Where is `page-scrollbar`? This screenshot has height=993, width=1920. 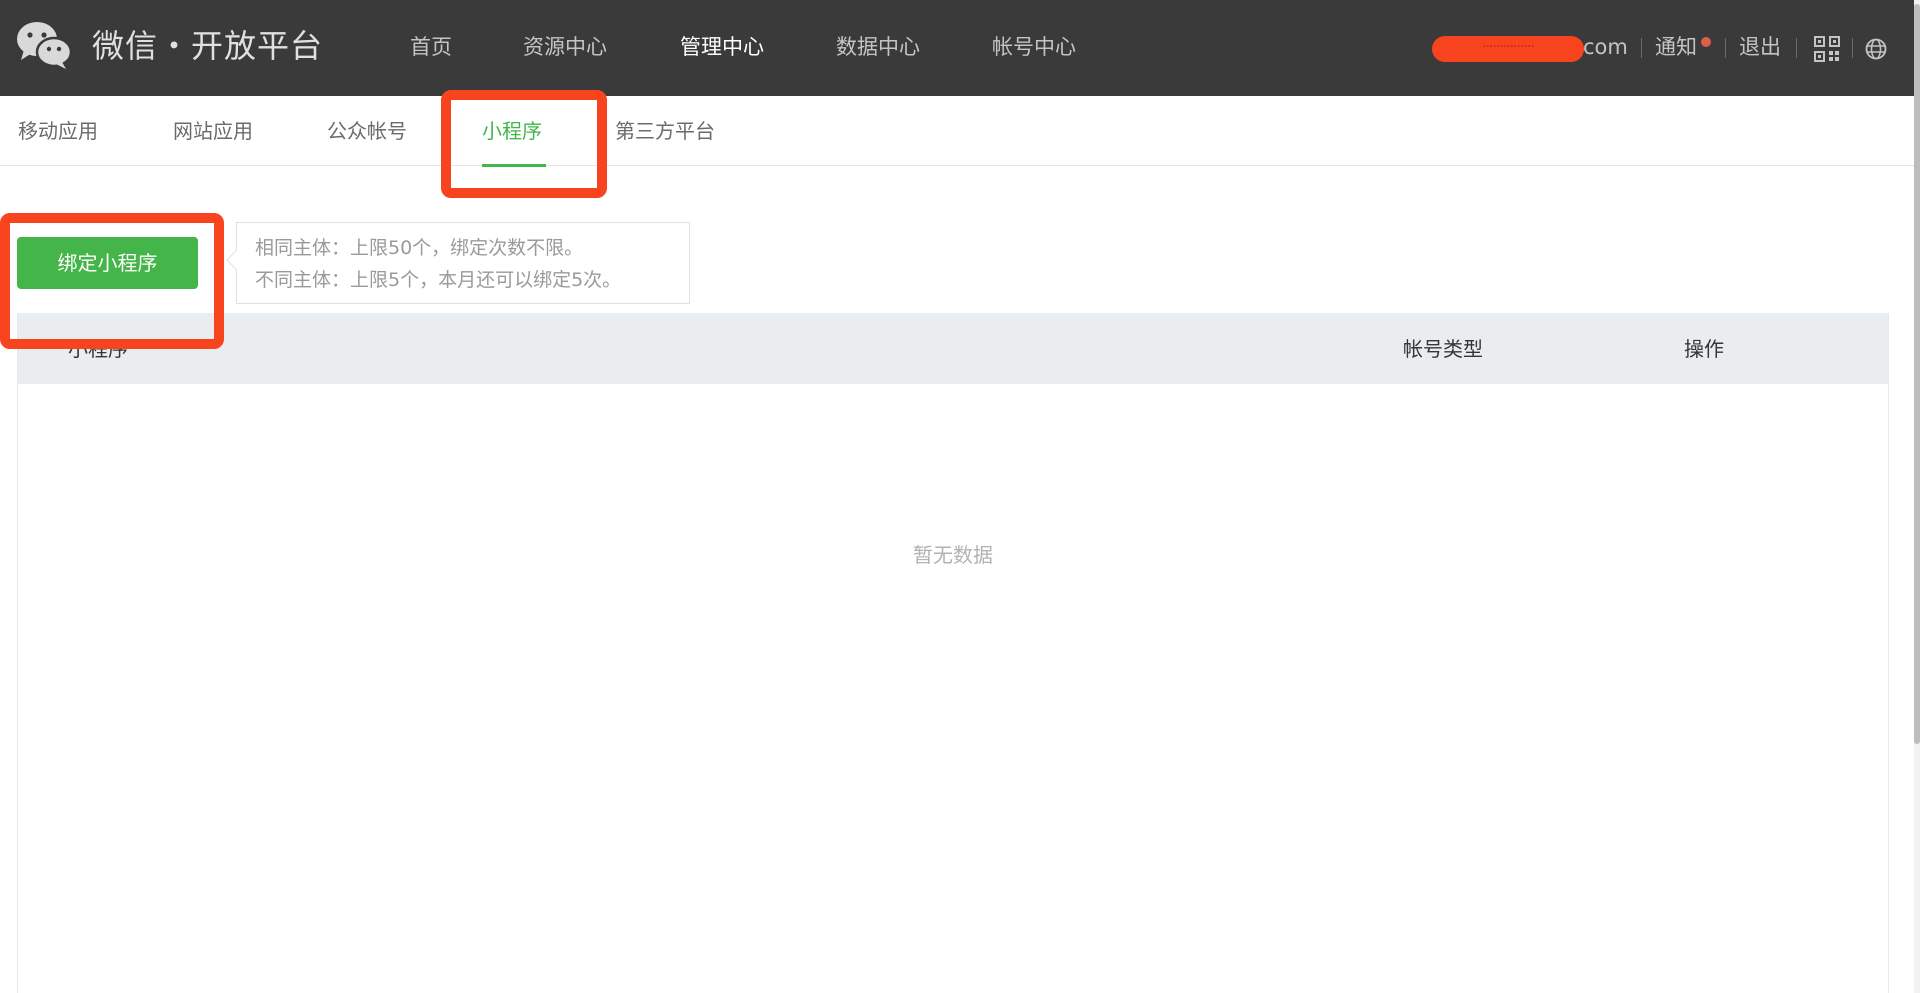
page-scrollbar is located at coordinates (1917, 496).